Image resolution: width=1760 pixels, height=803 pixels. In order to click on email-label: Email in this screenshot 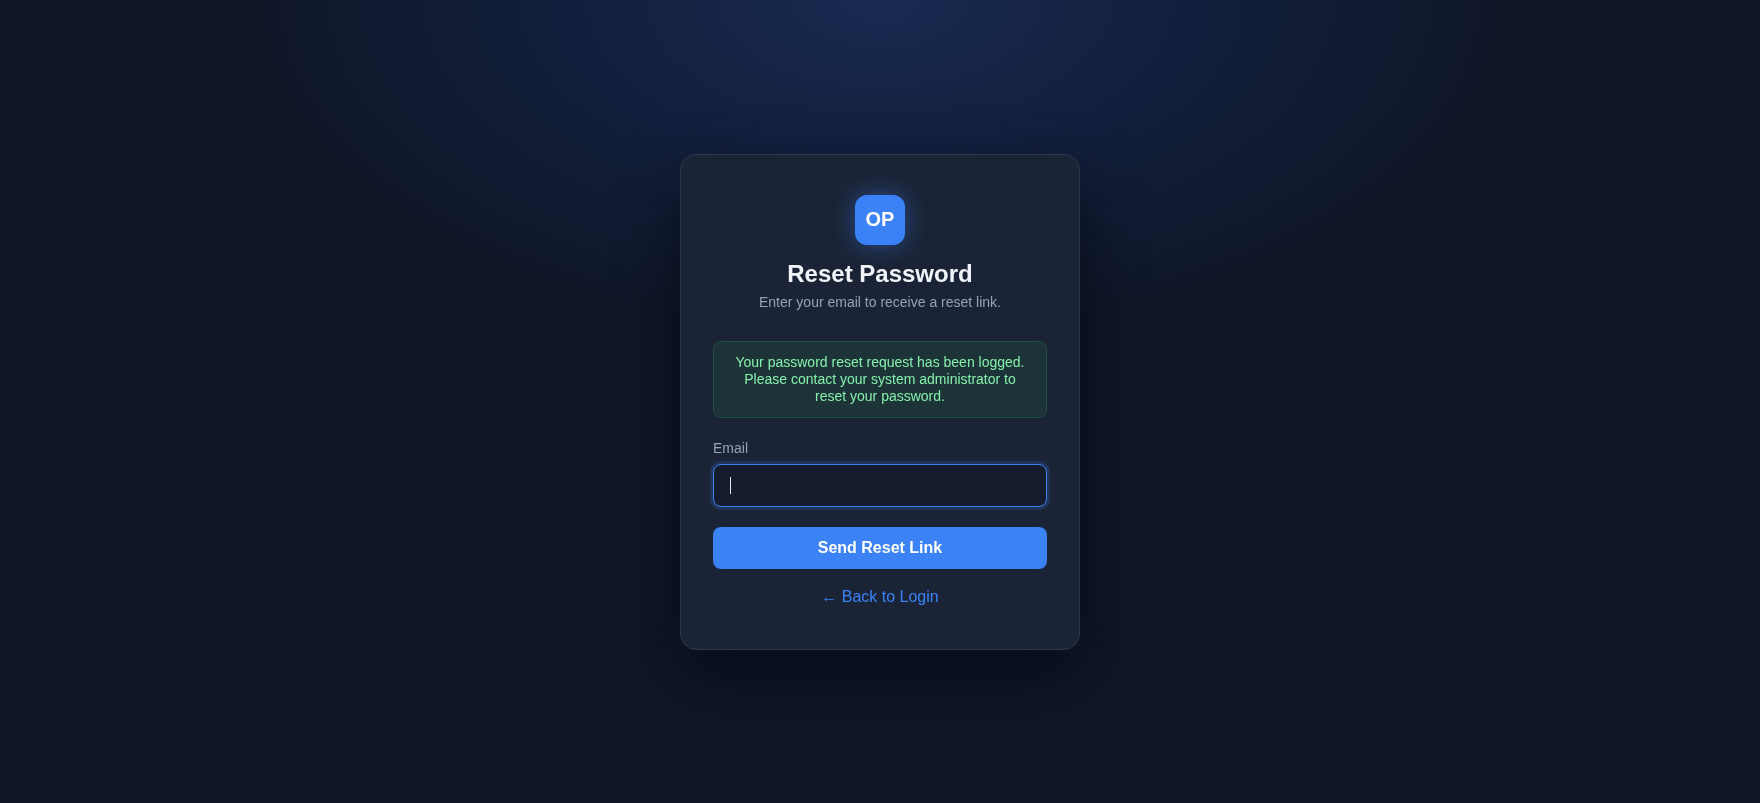, I will do `click(730, 447)`.